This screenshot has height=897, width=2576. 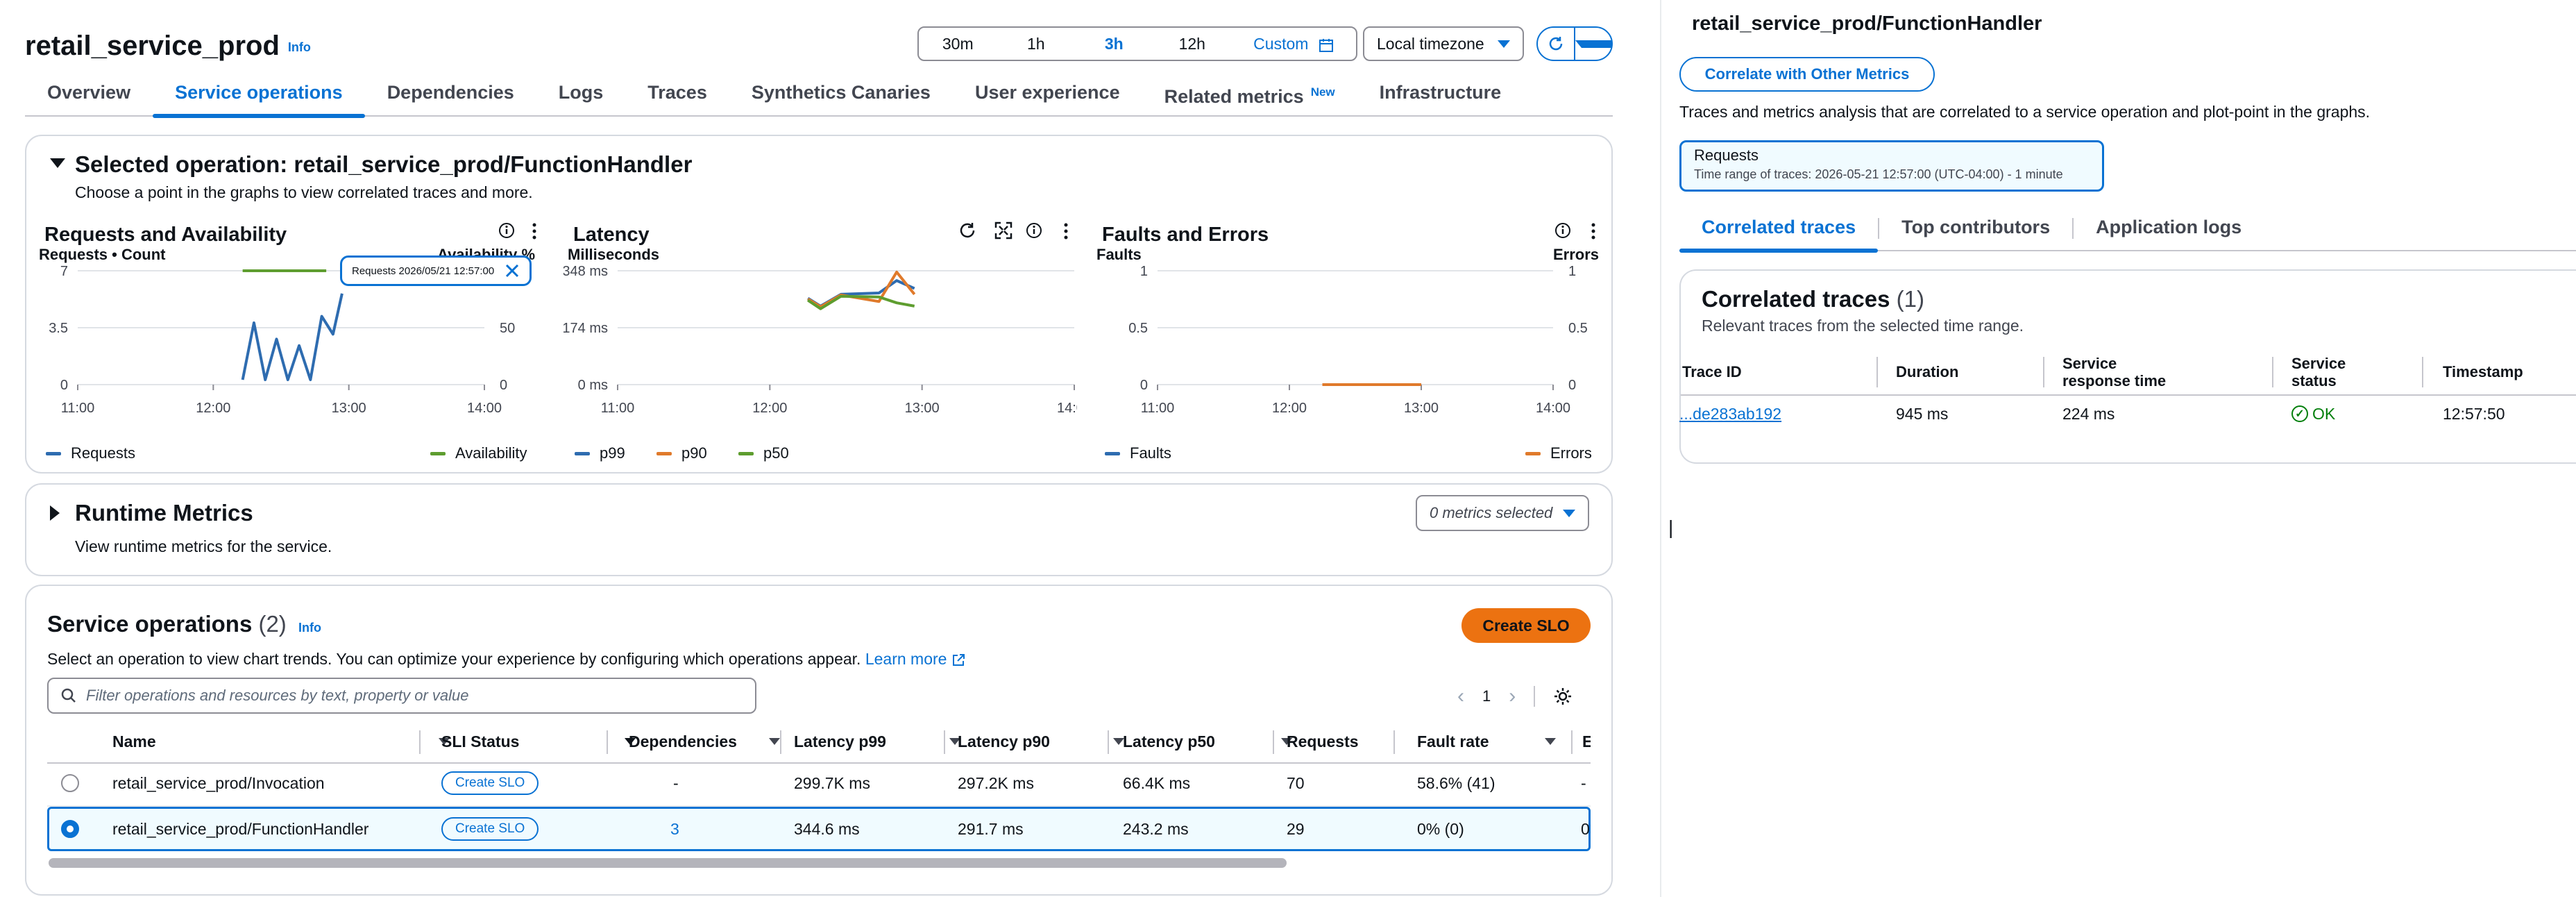 I want to click on cell-name: retail_service_prod/FunctionHandler, so click(x=241, y=828).